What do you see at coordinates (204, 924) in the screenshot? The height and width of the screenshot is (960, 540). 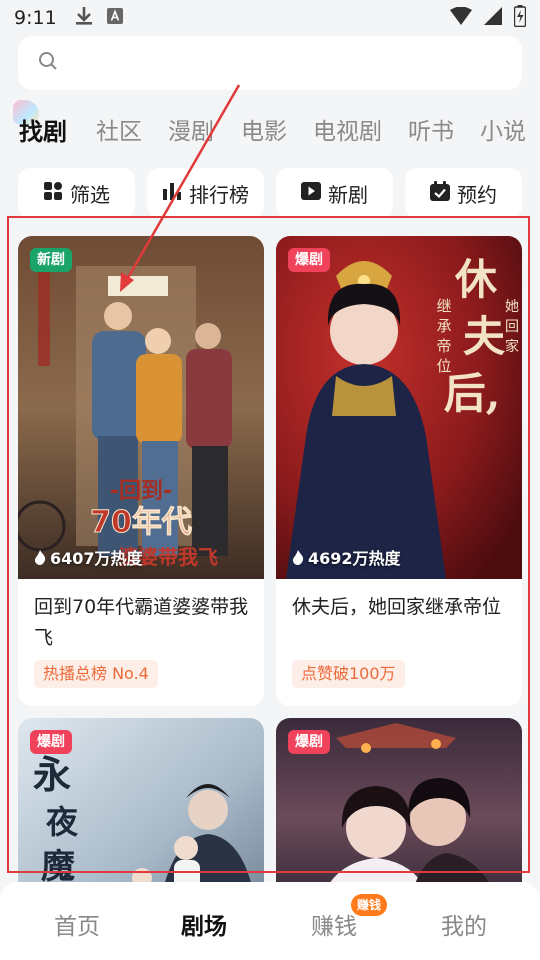 I see `nav-theater: 剧场` at bounding box center [204, 924].